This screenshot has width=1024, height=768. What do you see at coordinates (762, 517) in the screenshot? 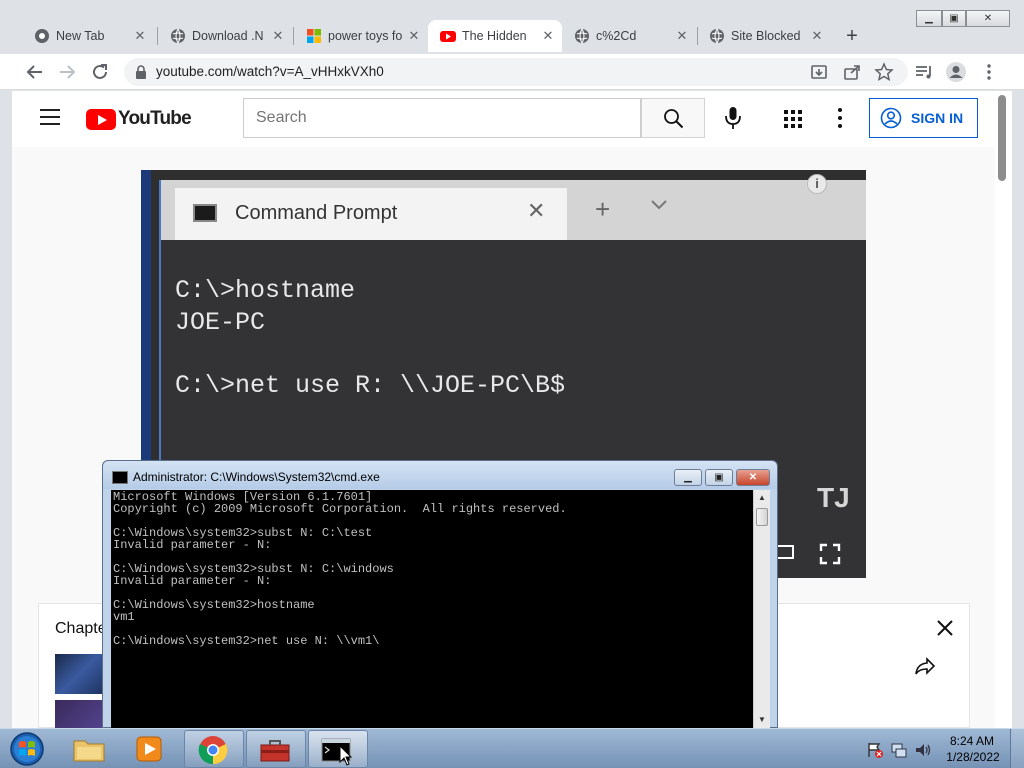
I see `cmd-scrollbar-thumb` at bounding box center [762, 517].